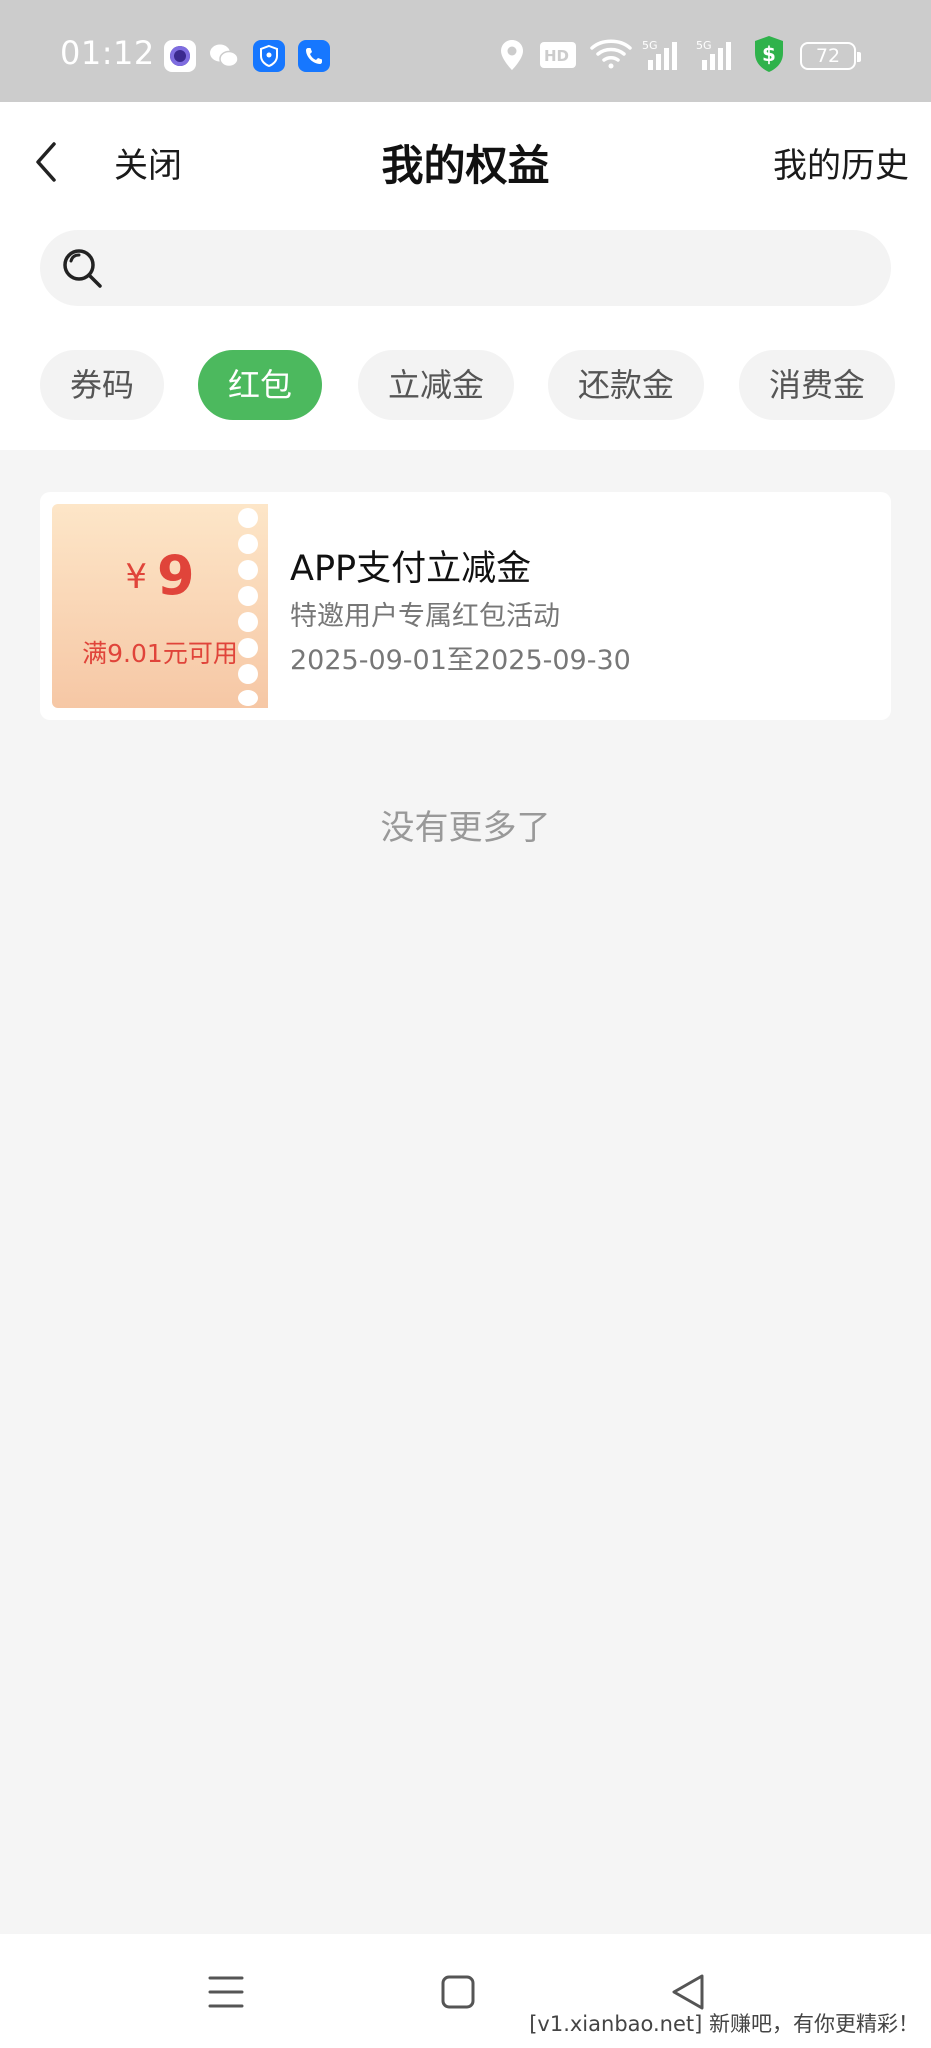  I want to click on search-box, so click(465, 269).